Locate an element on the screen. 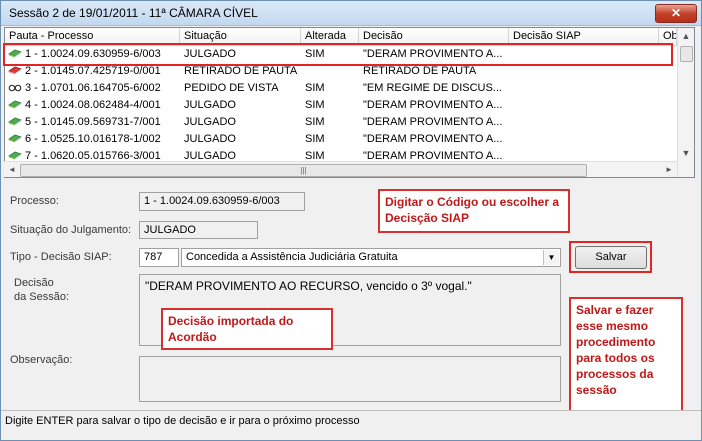  selected-row-highlight is located at coordinates (338, 54).